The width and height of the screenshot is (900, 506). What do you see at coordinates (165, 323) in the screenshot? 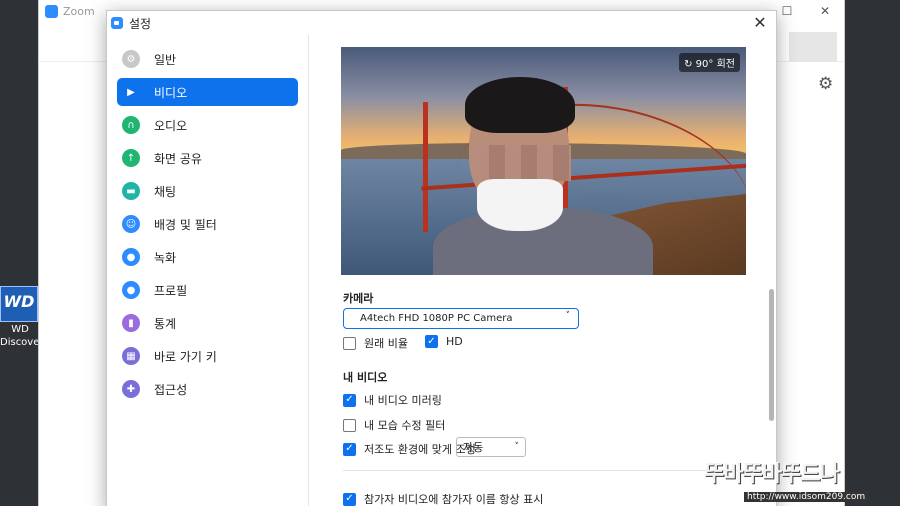
I see `sidebar-item-label: 통계` at bounding box center [165, 323].